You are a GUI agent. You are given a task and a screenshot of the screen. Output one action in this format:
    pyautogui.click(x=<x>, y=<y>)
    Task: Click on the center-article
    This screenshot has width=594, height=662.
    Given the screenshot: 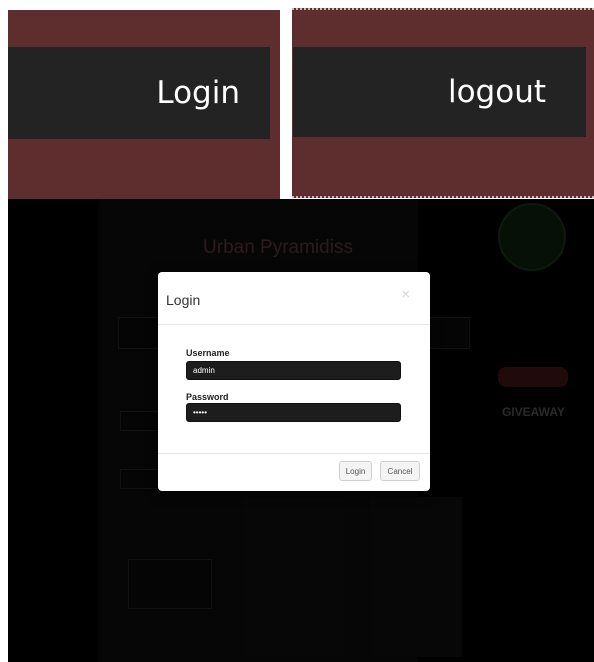 What is the action you would take?
    pyautogui.click(x=294, y=577)
    